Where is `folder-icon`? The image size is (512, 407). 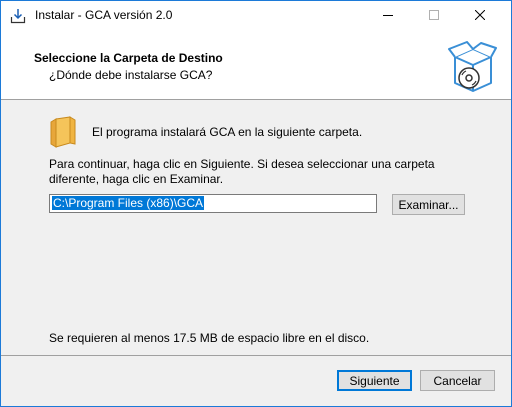
folder-icon is located at coordinates (63, 132).